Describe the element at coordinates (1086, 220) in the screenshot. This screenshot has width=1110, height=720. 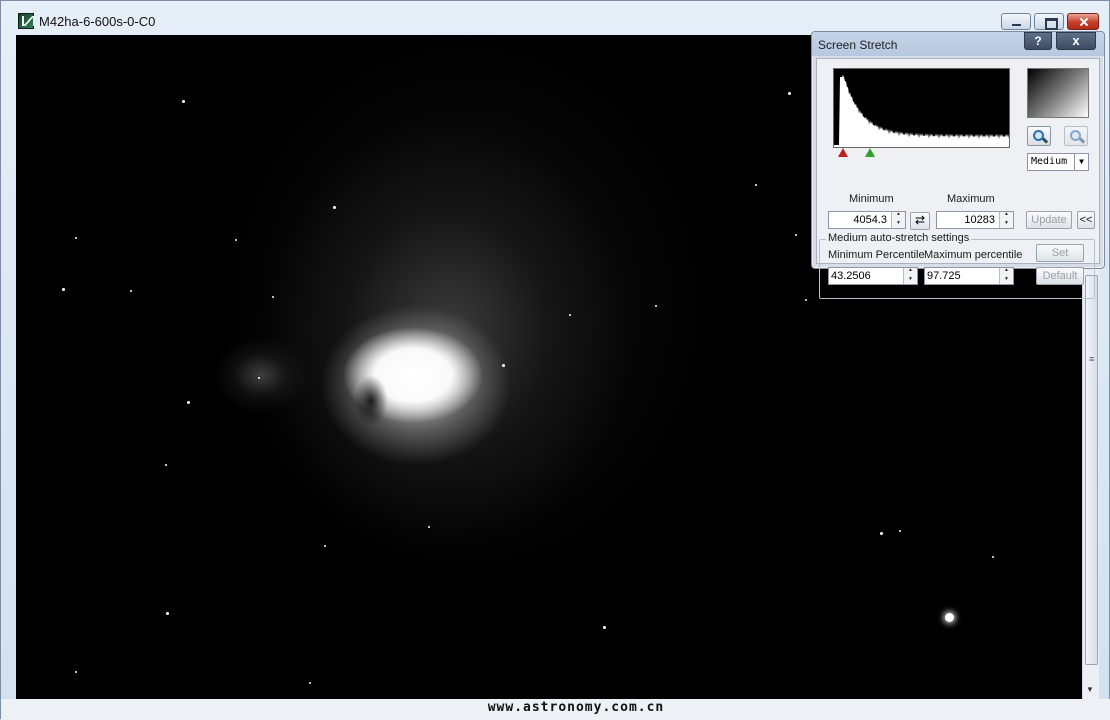
I see `collapse-button: <<` at that location.